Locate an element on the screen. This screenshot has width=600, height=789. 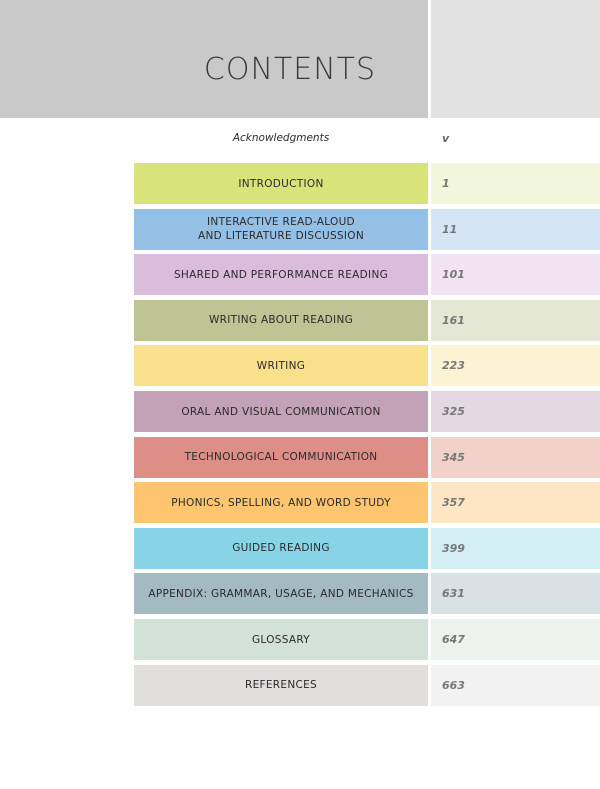
toc-entry-label: GUIDED READING is located at coordinates (281, 548).